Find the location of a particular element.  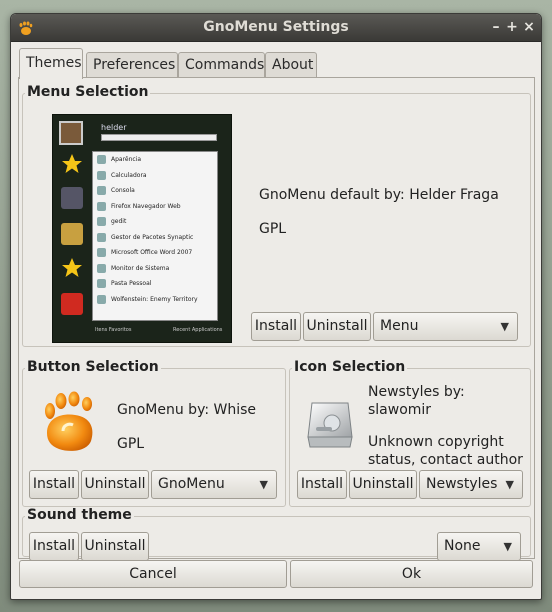

list-item: Monitor de Sistema is located at coordinates (155, 269).